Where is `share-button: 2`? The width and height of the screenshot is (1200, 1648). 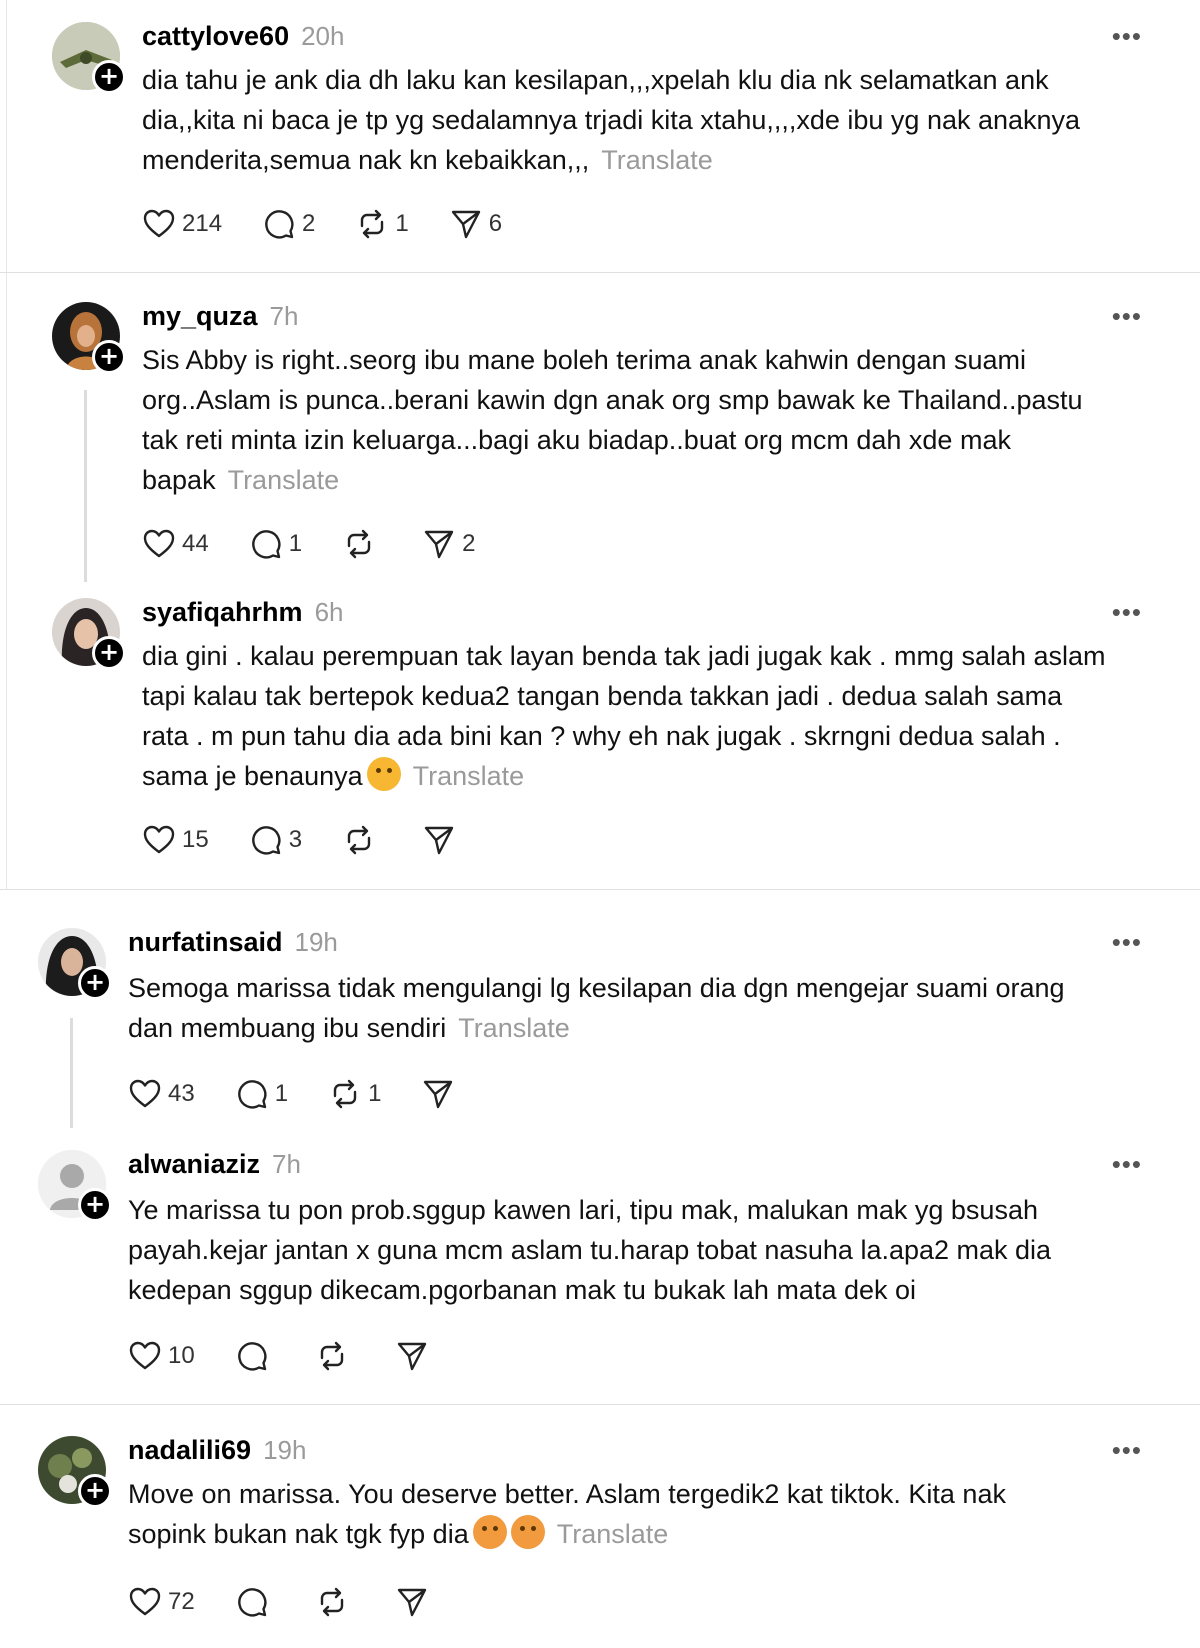
share-button: 2 is located at coordinates (448, 544).